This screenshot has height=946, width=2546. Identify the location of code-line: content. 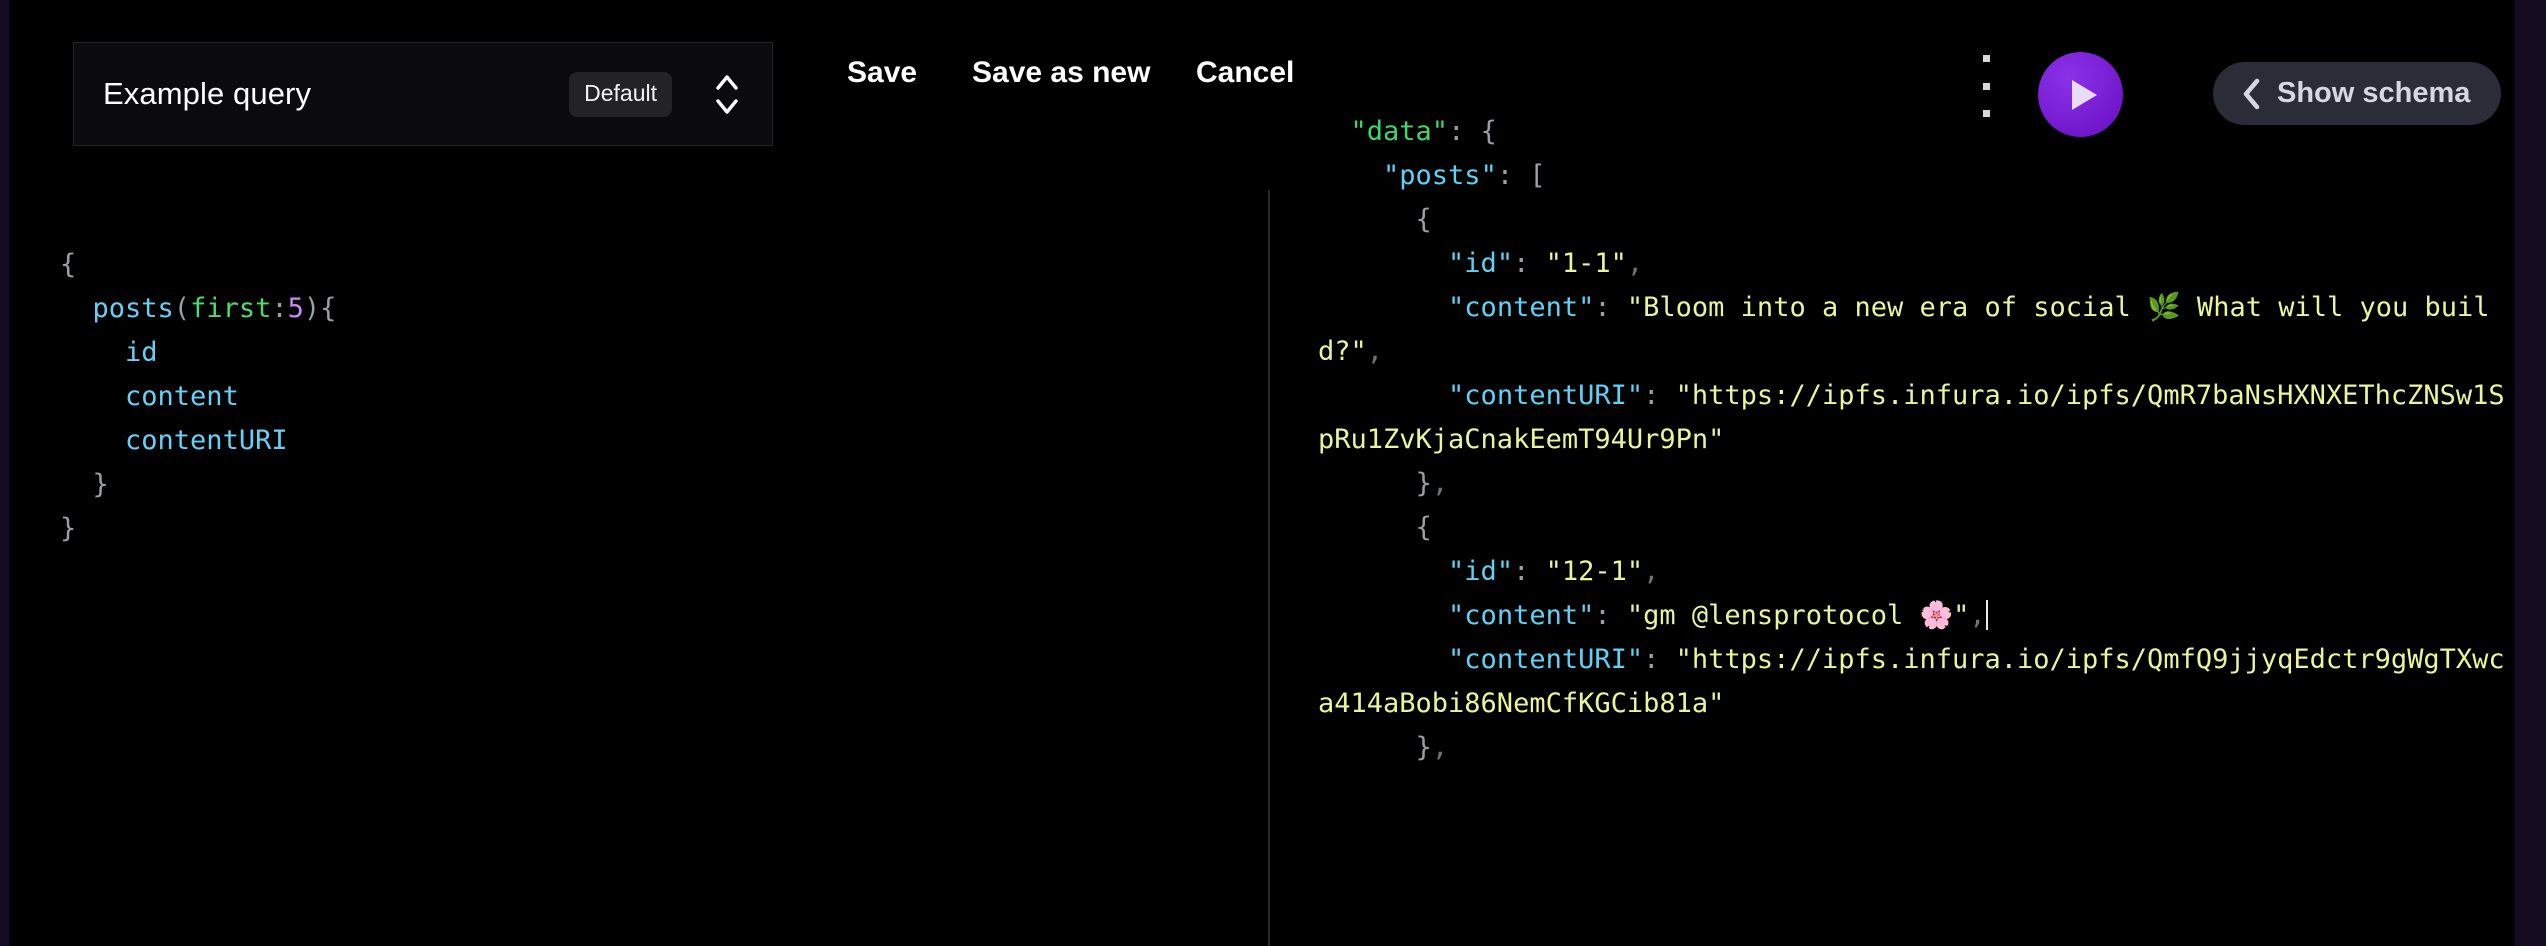
(635, 397).